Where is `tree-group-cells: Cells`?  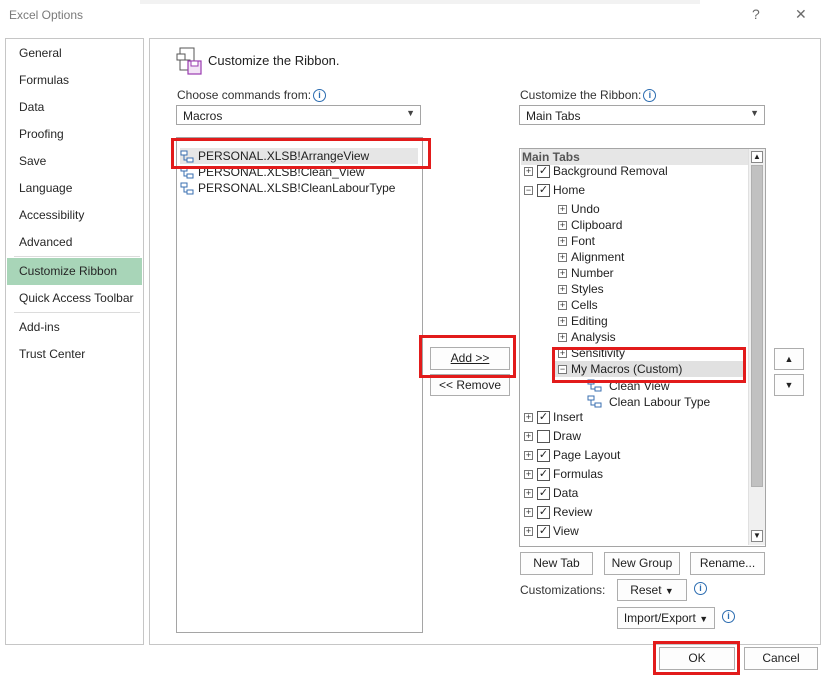
tree-group-cells: Cells is located at coordinates (584, 305).